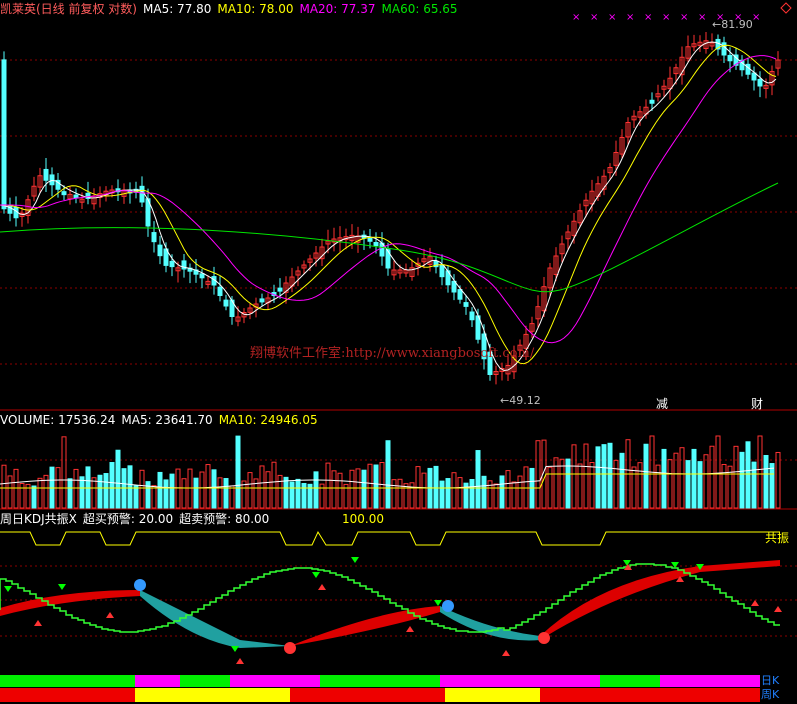 Image resolution: width=797 pixels, height=704 pixels. What do you see at coordinates (786, 8) in the screenshot?
I see `diamond-icon` at bounding box center [786, 8].